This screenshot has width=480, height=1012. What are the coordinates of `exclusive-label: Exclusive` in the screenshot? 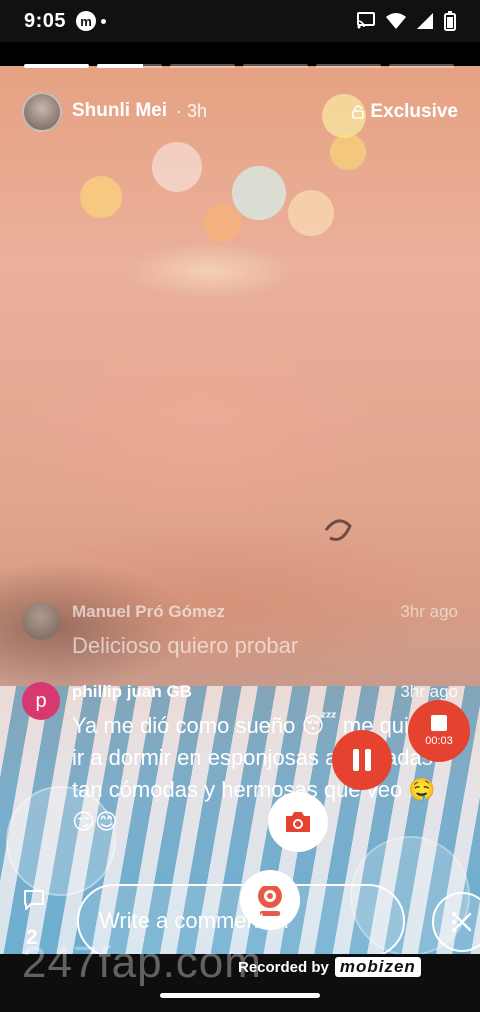 It's located at (414, 111).